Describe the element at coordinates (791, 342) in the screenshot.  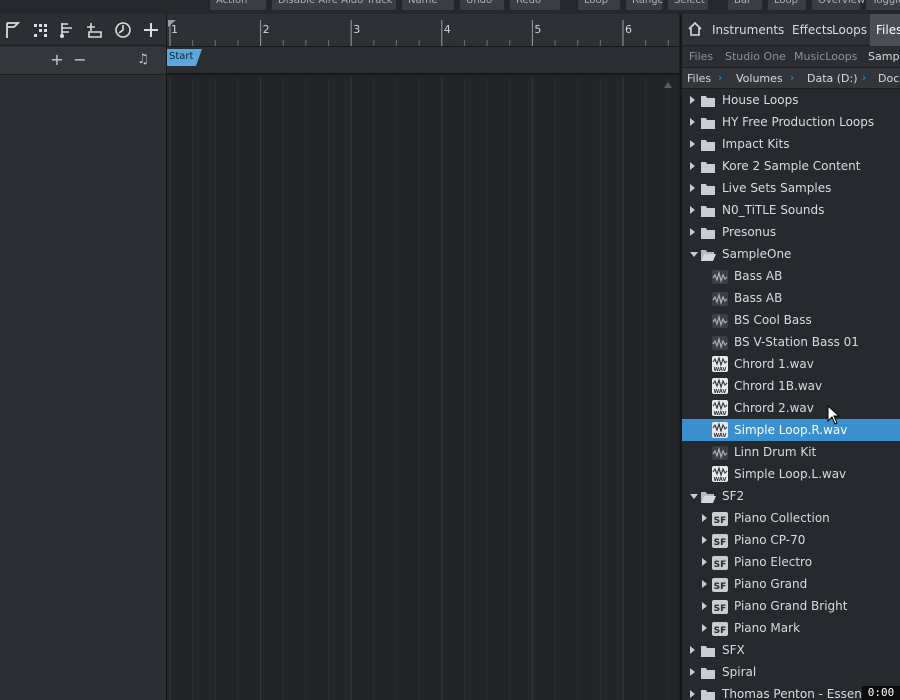
I see `file-row: BS V-Station Bass 01` at that location.